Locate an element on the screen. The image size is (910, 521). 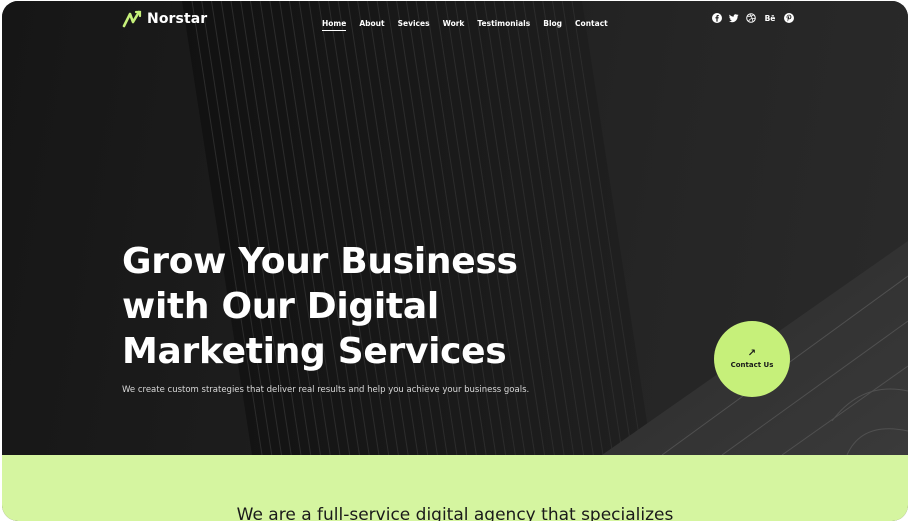
dribbble-icon is located at coordinates (751, 18).